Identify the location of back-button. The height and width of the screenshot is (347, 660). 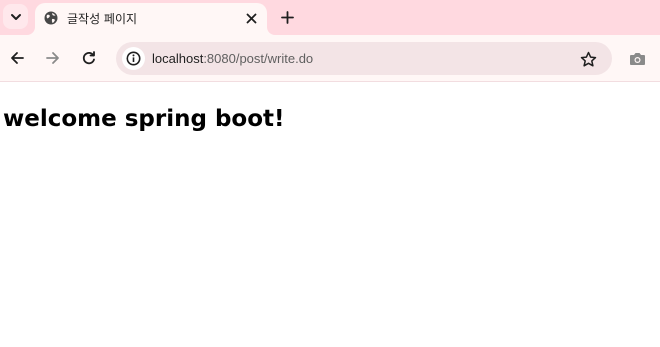
(17, 58).